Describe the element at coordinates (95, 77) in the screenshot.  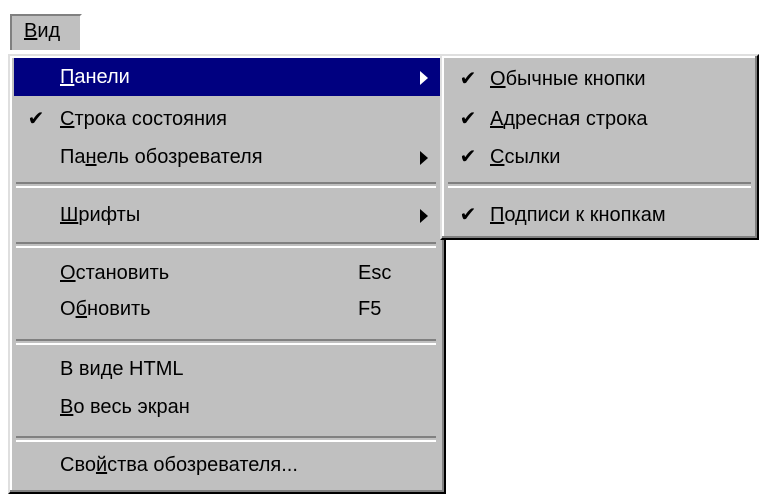
I see `menu-item-panels-label: Панели` at that location.